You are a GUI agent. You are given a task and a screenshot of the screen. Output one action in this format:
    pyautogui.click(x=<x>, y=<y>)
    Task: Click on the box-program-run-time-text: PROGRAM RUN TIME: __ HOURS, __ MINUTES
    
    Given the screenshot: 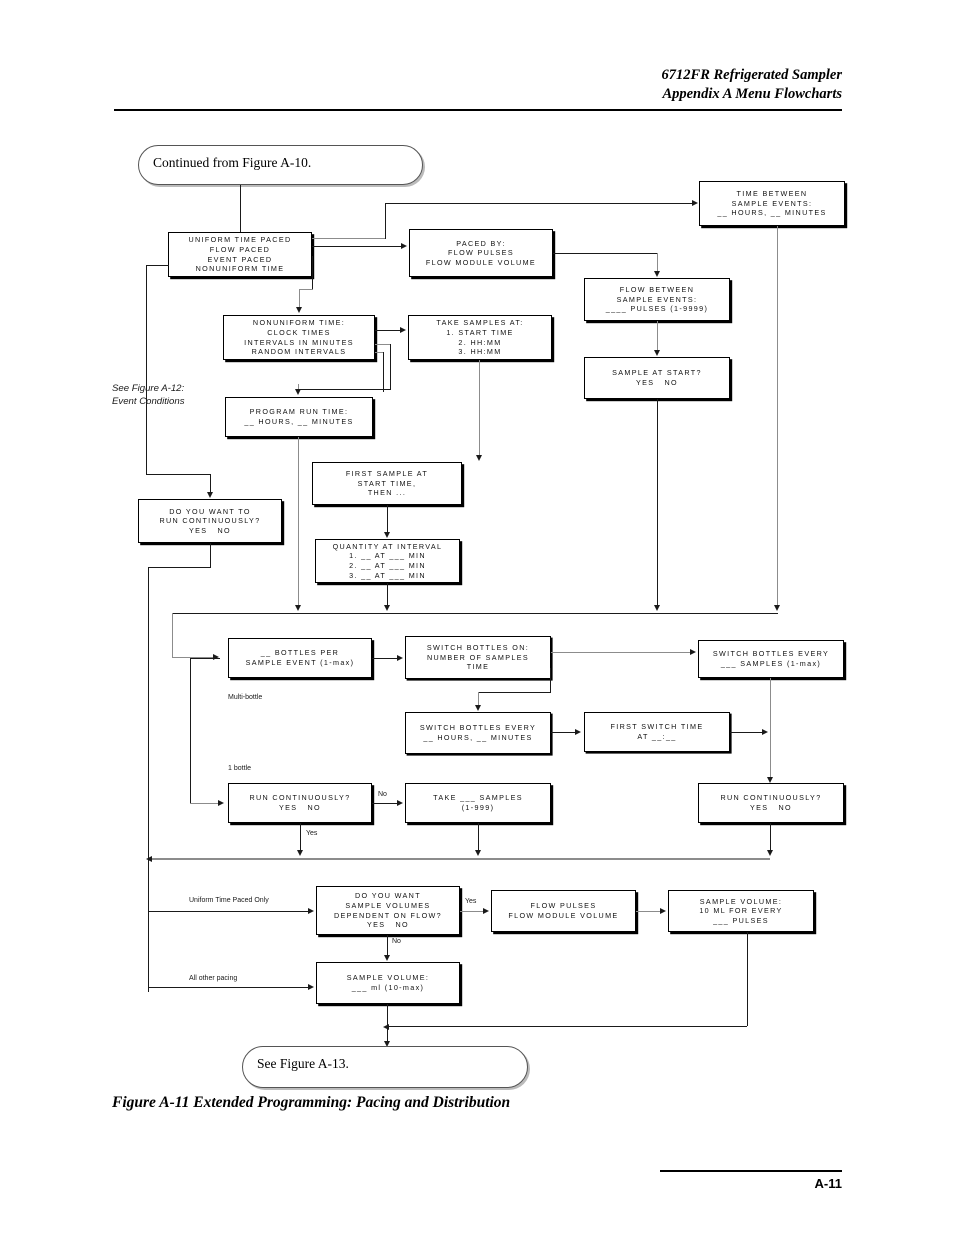 What is the action you would take?
    pyautogui.click(x=299, y=416)
    